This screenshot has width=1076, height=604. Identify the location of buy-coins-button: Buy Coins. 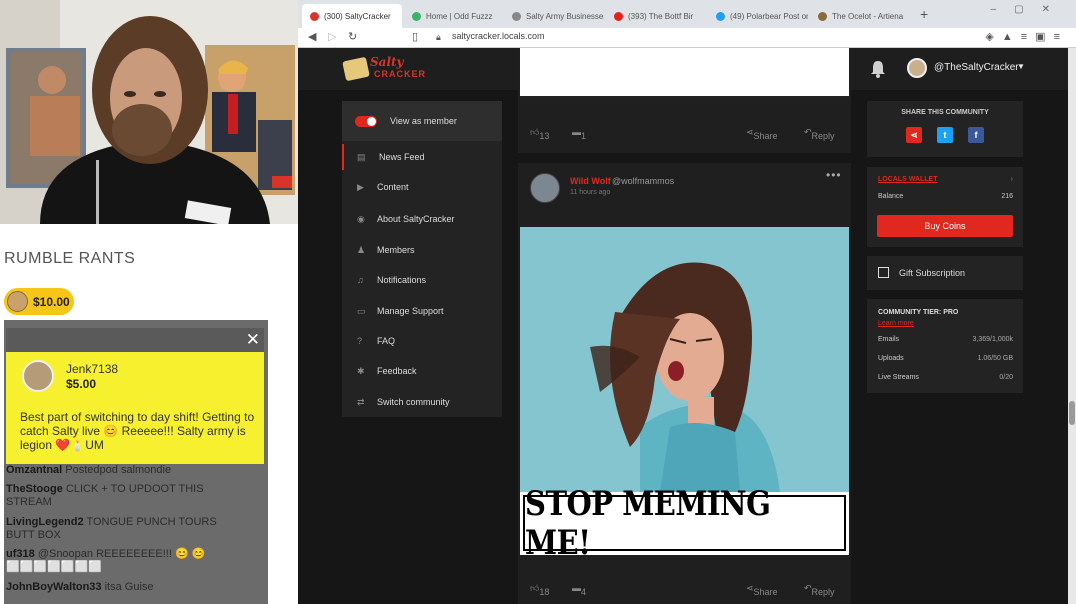
(945, 226).